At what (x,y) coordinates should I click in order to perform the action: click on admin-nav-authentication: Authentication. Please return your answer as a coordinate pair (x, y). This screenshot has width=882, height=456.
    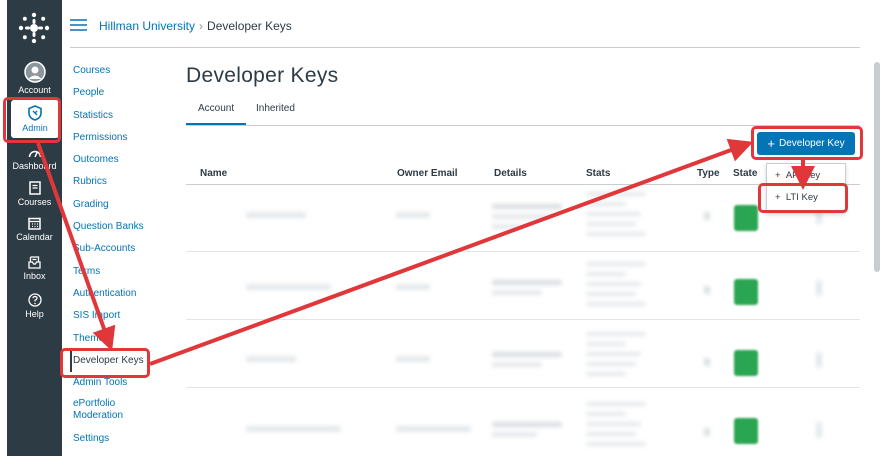
    Looking at the image, I should click on (115, 294).